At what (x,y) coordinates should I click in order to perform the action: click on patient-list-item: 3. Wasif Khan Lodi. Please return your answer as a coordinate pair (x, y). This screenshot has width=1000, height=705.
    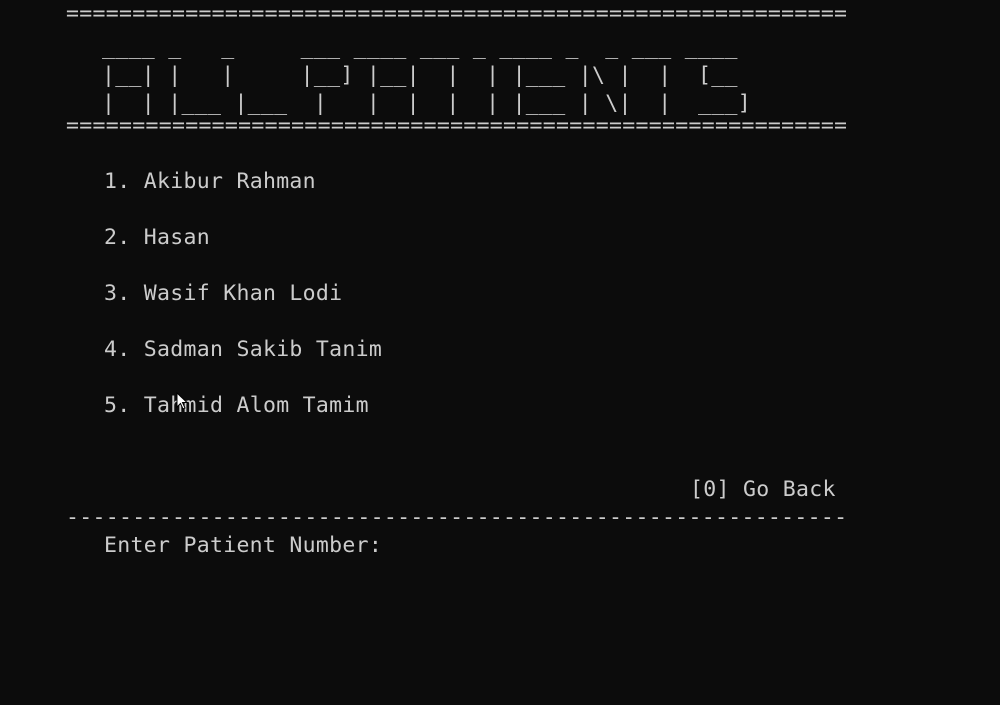
    Looking at the image, I should click on (223, 294).